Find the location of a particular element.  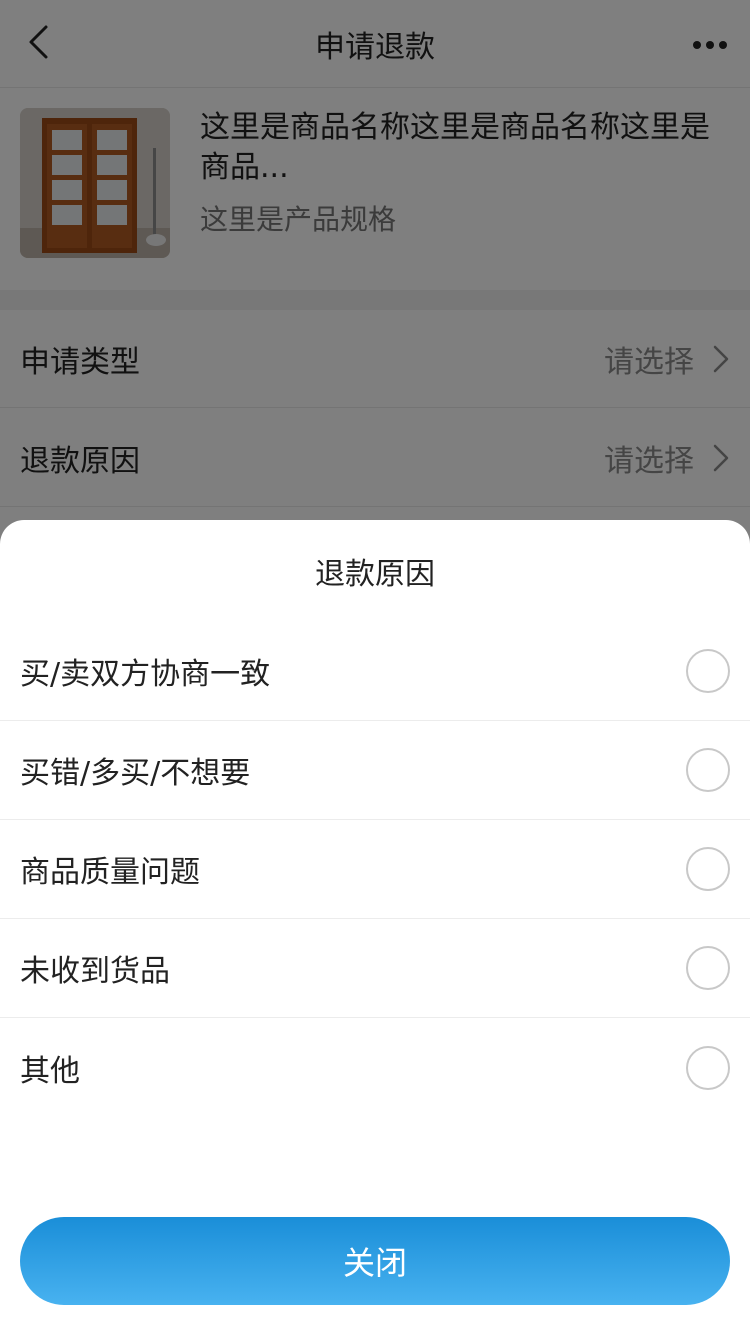

close-button: 关闭 is located at coordinates (375, 1261).